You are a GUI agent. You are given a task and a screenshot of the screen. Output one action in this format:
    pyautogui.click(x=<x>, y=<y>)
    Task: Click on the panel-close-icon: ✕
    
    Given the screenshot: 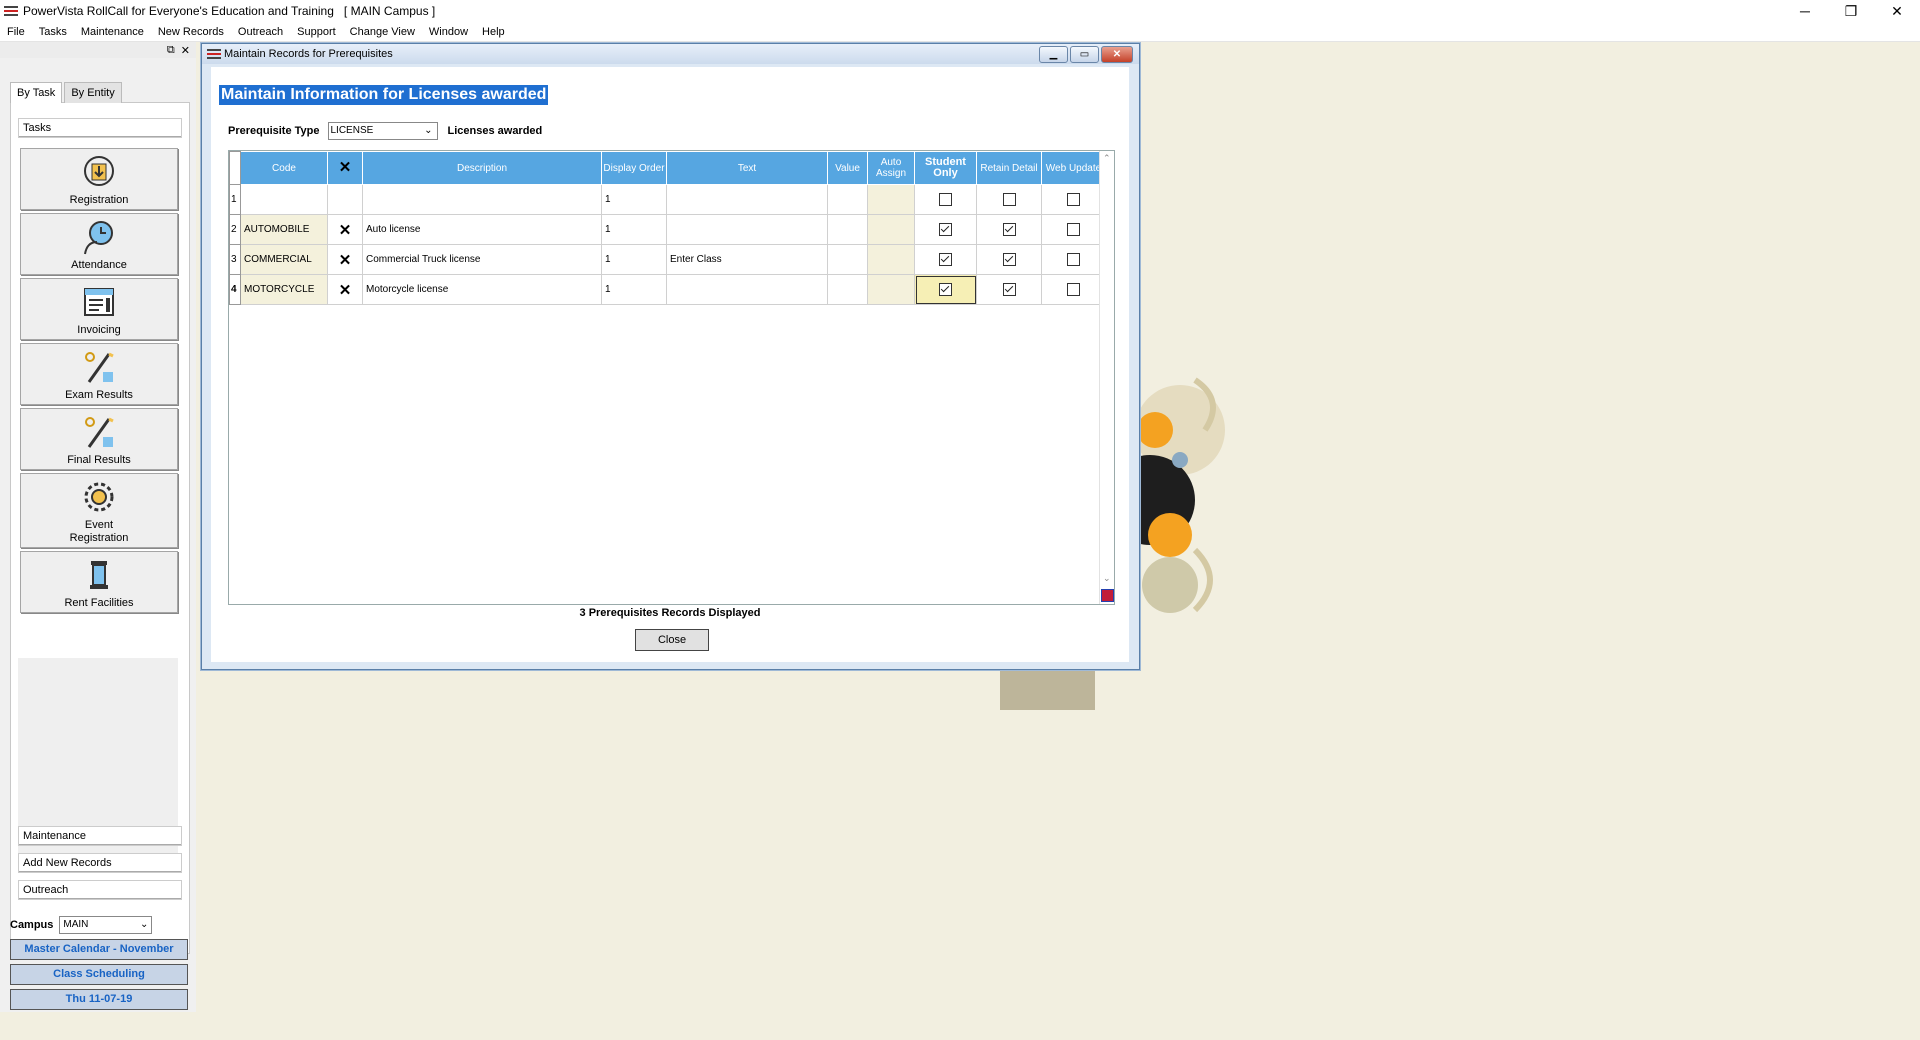 What is the action you would take?
    pyautogui.click(x=185, y=50)
    